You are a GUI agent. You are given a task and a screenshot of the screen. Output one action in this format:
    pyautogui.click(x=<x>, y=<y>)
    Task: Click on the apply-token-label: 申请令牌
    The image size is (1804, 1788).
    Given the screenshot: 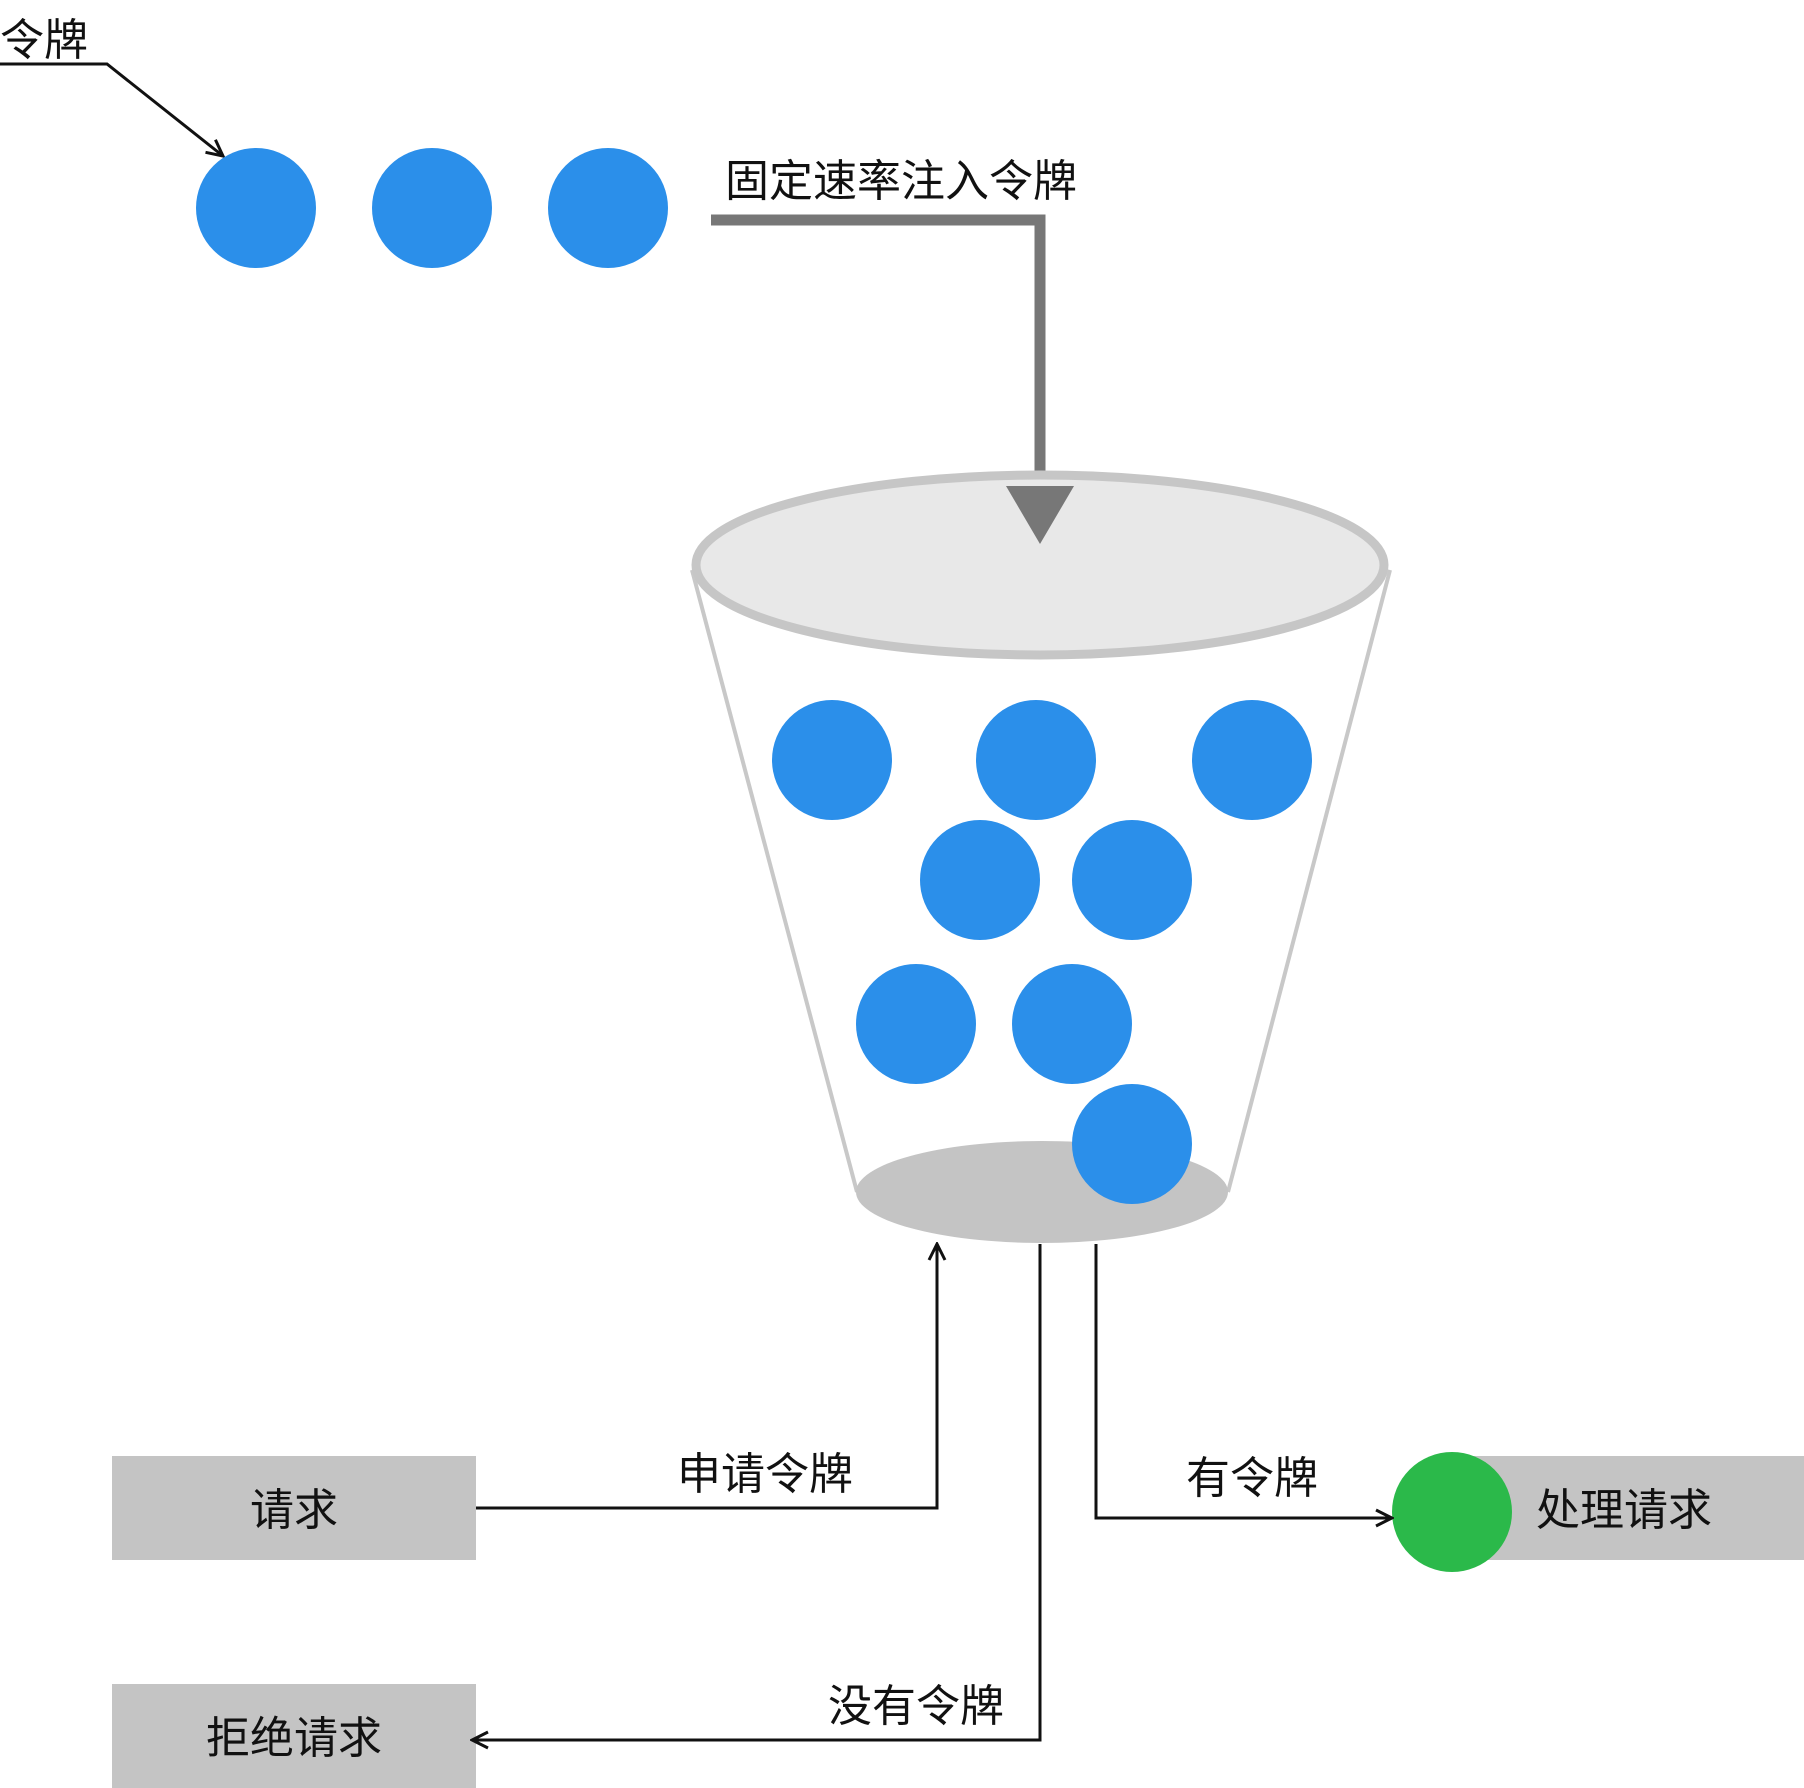 What is the action you would take?
    pyautogui.click(x=765, y=1474)
    